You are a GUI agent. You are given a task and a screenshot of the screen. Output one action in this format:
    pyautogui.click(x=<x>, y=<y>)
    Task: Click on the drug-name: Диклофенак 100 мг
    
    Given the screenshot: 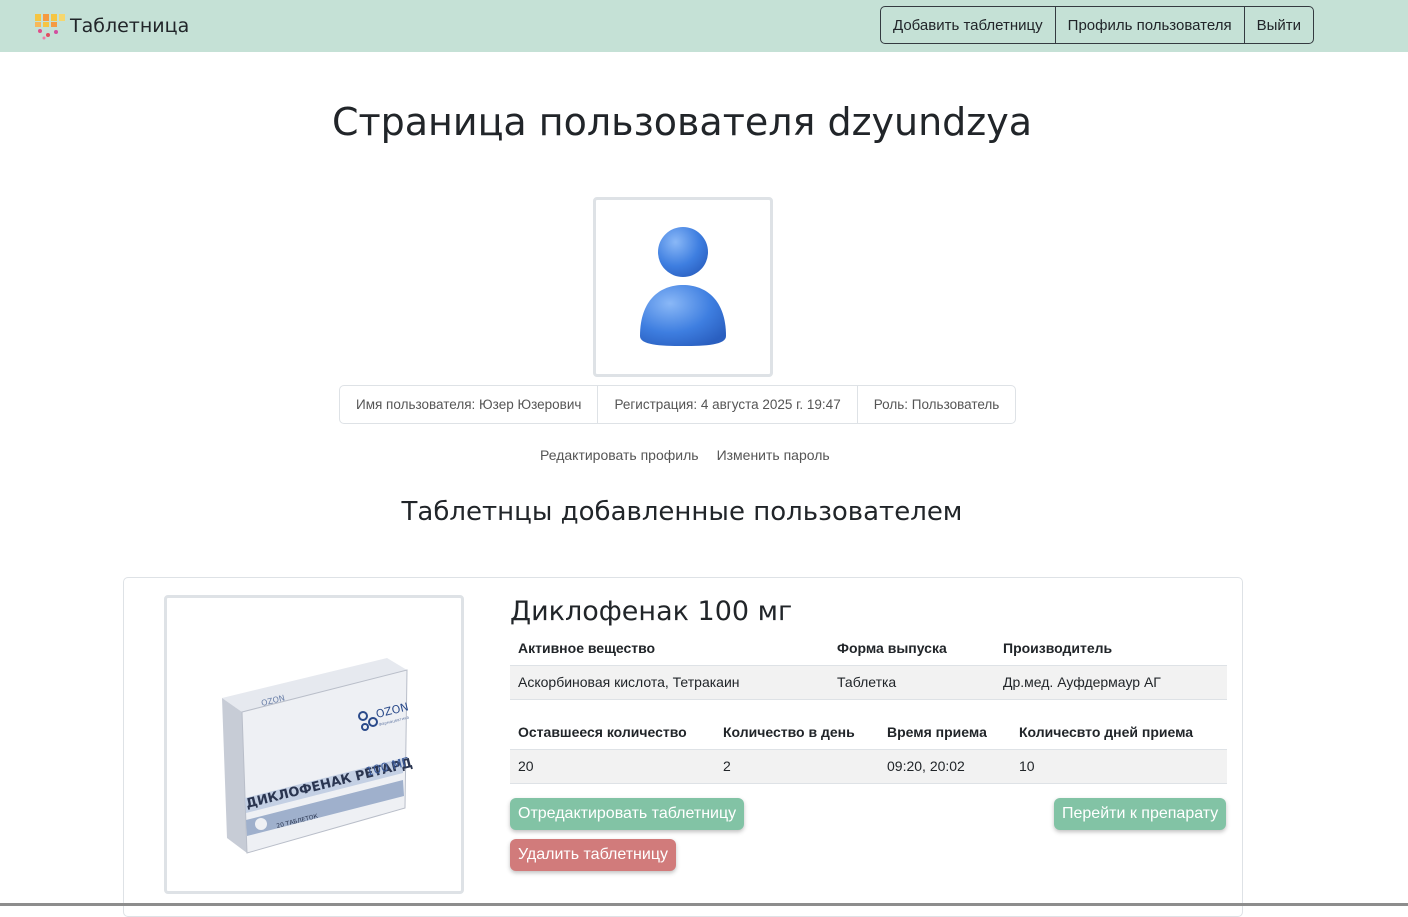 What is the action you would take?
    pyautogui.click(x=651, y=611)
    